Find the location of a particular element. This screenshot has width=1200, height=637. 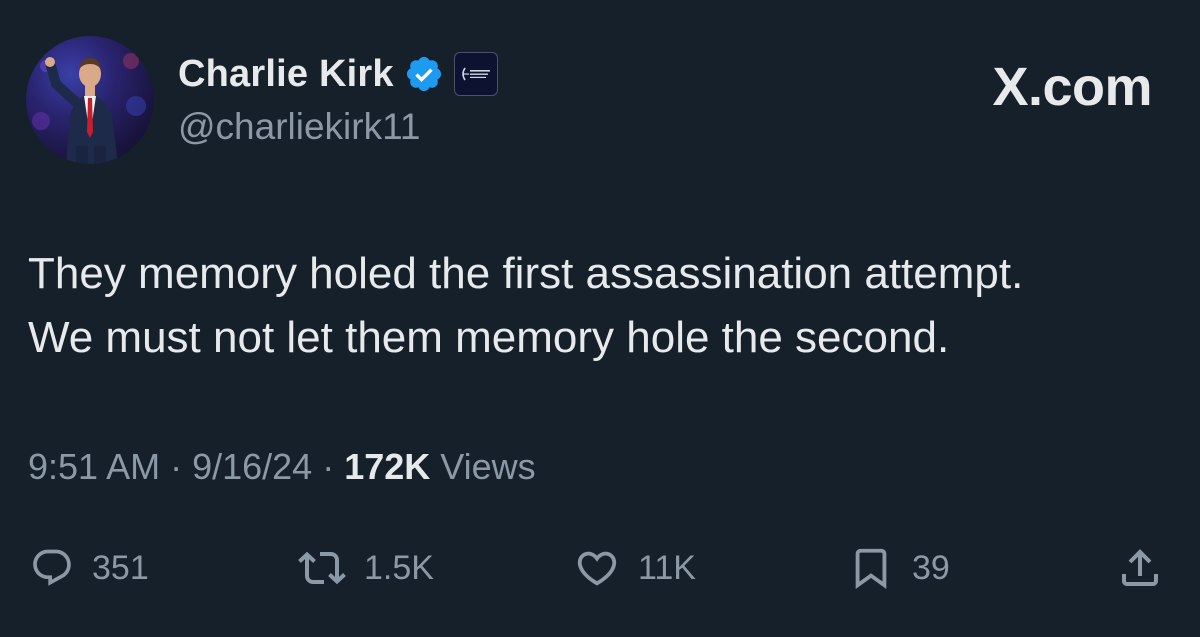

turning-point-logo-icon is located at coordinates (475, 74).